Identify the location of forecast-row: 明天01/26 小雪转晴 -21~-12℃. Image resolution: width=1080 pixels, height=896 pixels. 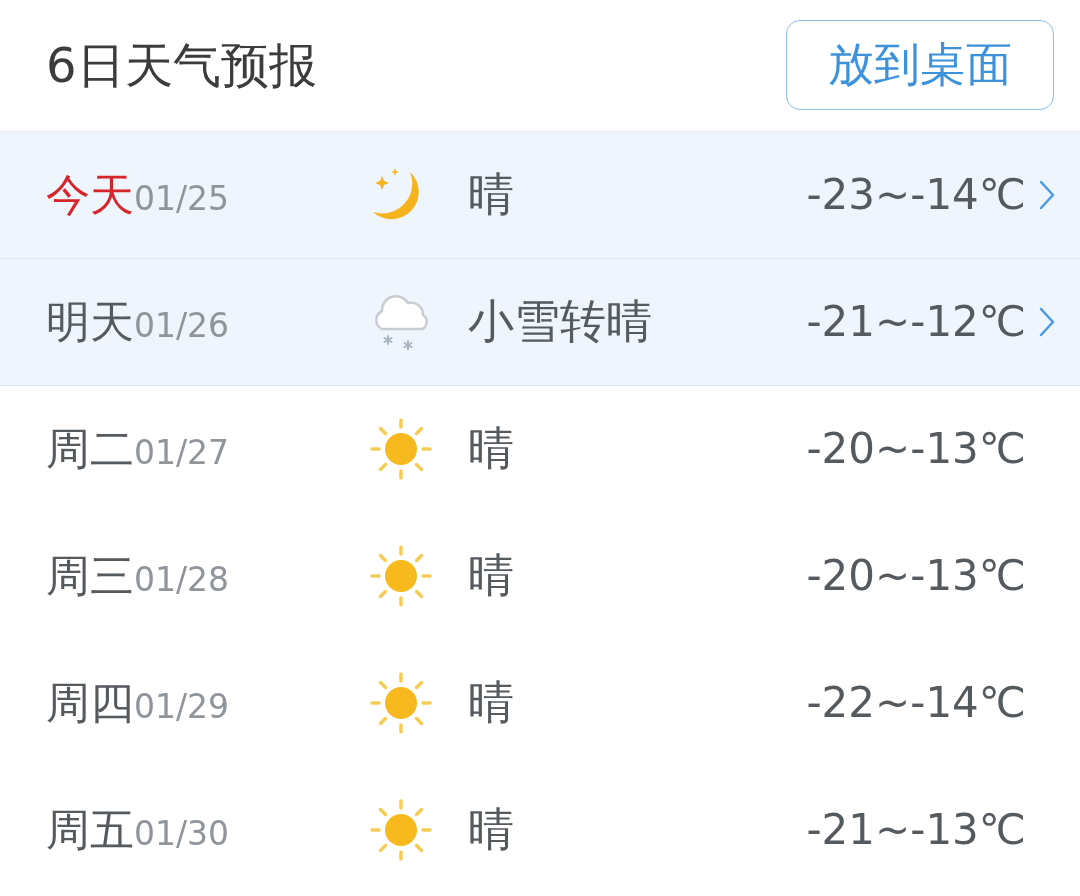
(540, 322).